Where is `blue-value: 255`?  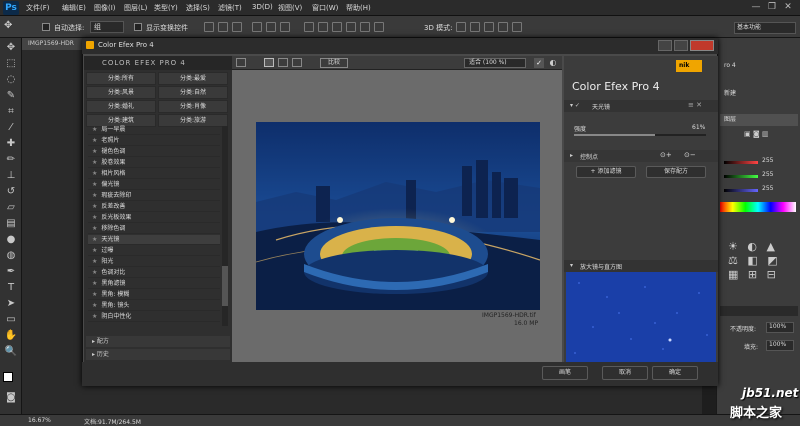
blue-value: 255 is located at coordinates (767, 188).